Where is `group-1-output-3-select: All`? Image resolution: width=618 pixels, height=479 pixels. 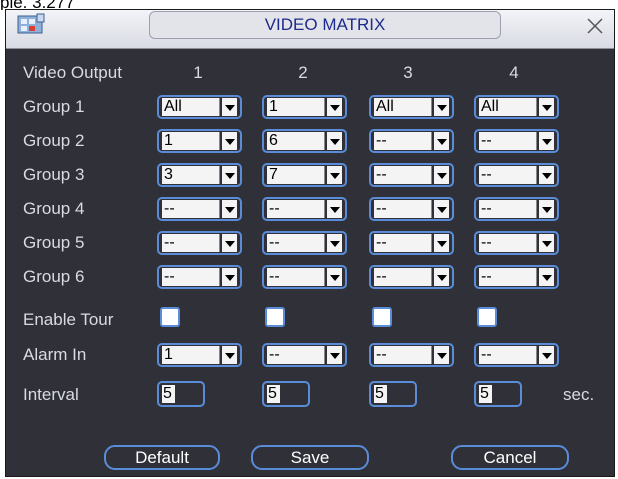
group-1-output-3-select: All is located at coordinates (411, 107).